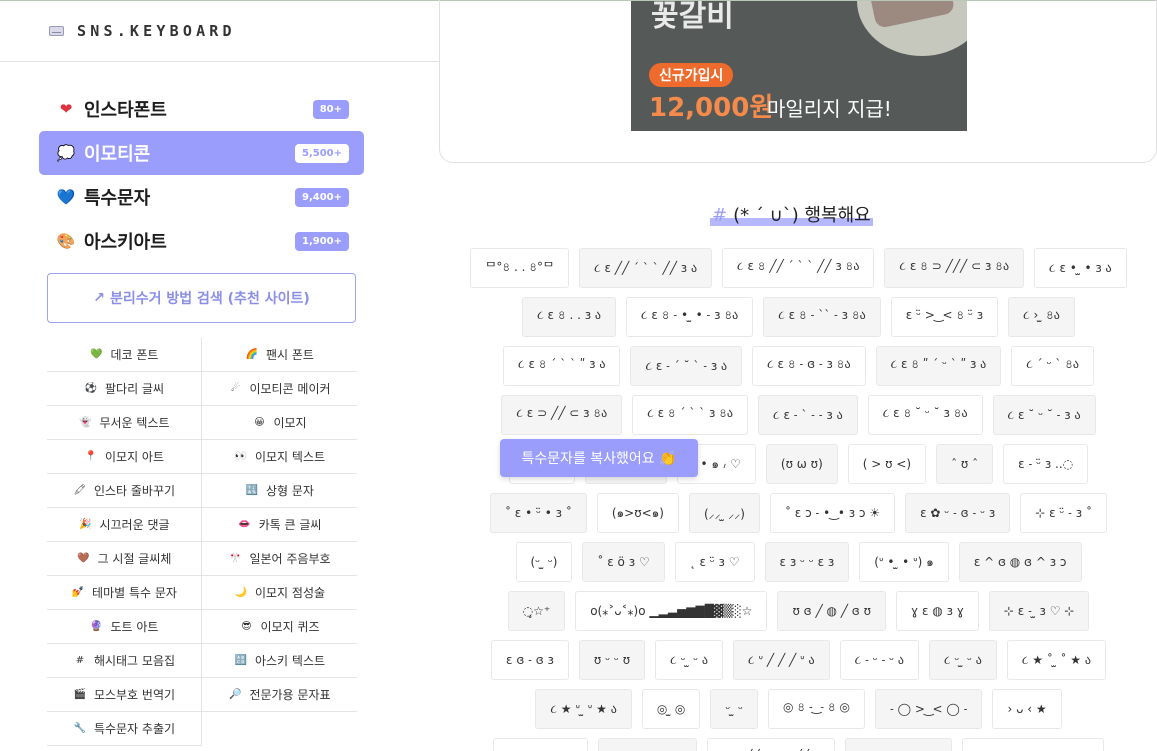 The height and width of the screenshot is (751, 1157). I want to click on sidebar-link-19: 🔠 아스키 텍스트, so click(279, 661).